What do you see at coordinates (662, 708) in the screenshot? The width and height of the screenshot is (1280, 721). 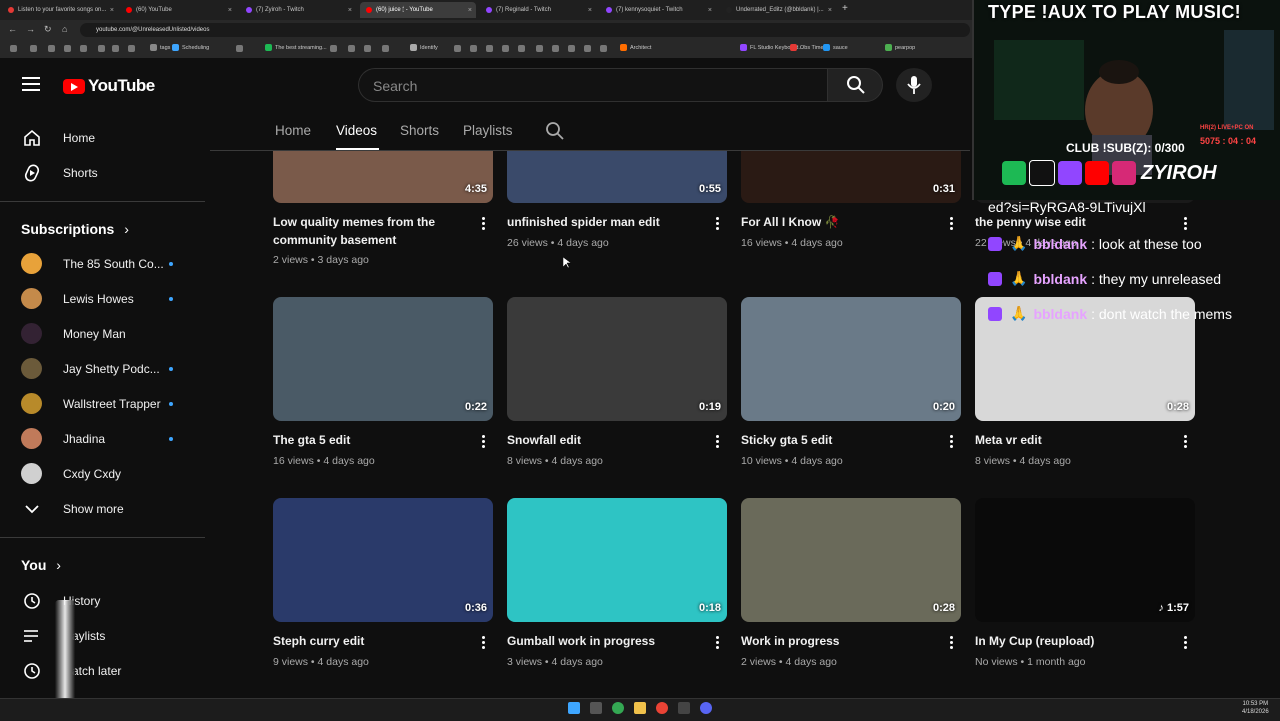 I see `chrome-active-icon` at bounding box center [662, 708].